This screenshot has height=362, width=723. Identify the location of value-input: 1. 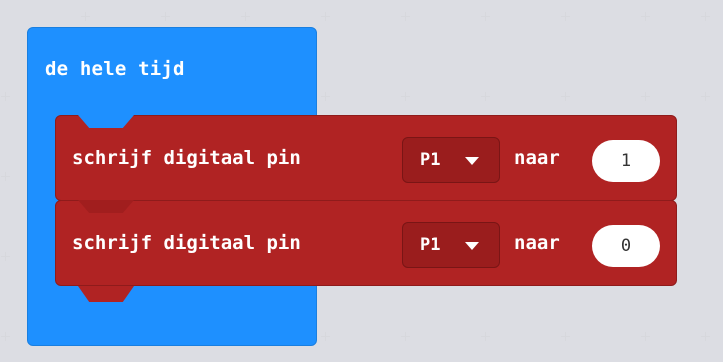
(626, 161).